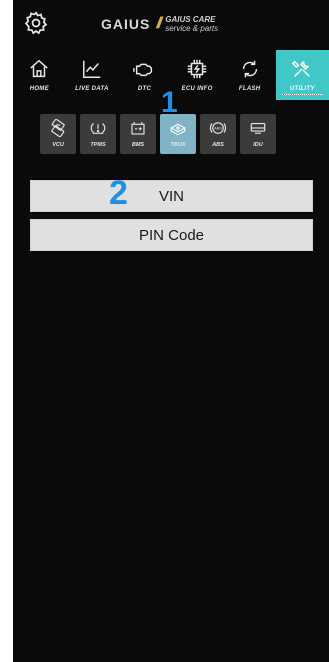 The height and width of the screenshot is (662, 329). I want to click on nav-flash: FLASH, so click(249, 75).